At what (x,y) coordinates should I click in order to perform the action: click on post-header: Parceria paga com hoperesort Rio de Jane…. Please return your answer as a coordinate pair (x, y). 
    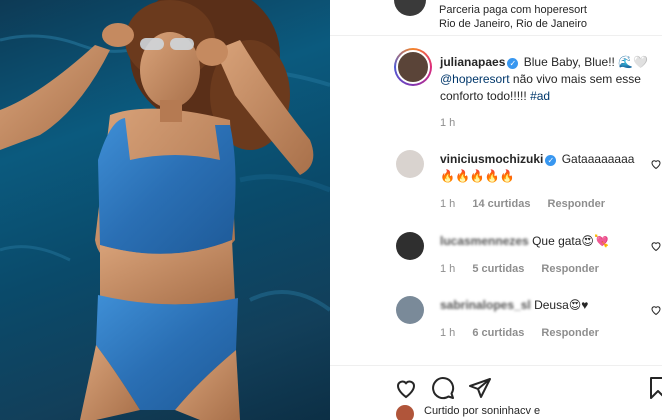
    Looking at the image, I should click on (496, 18).